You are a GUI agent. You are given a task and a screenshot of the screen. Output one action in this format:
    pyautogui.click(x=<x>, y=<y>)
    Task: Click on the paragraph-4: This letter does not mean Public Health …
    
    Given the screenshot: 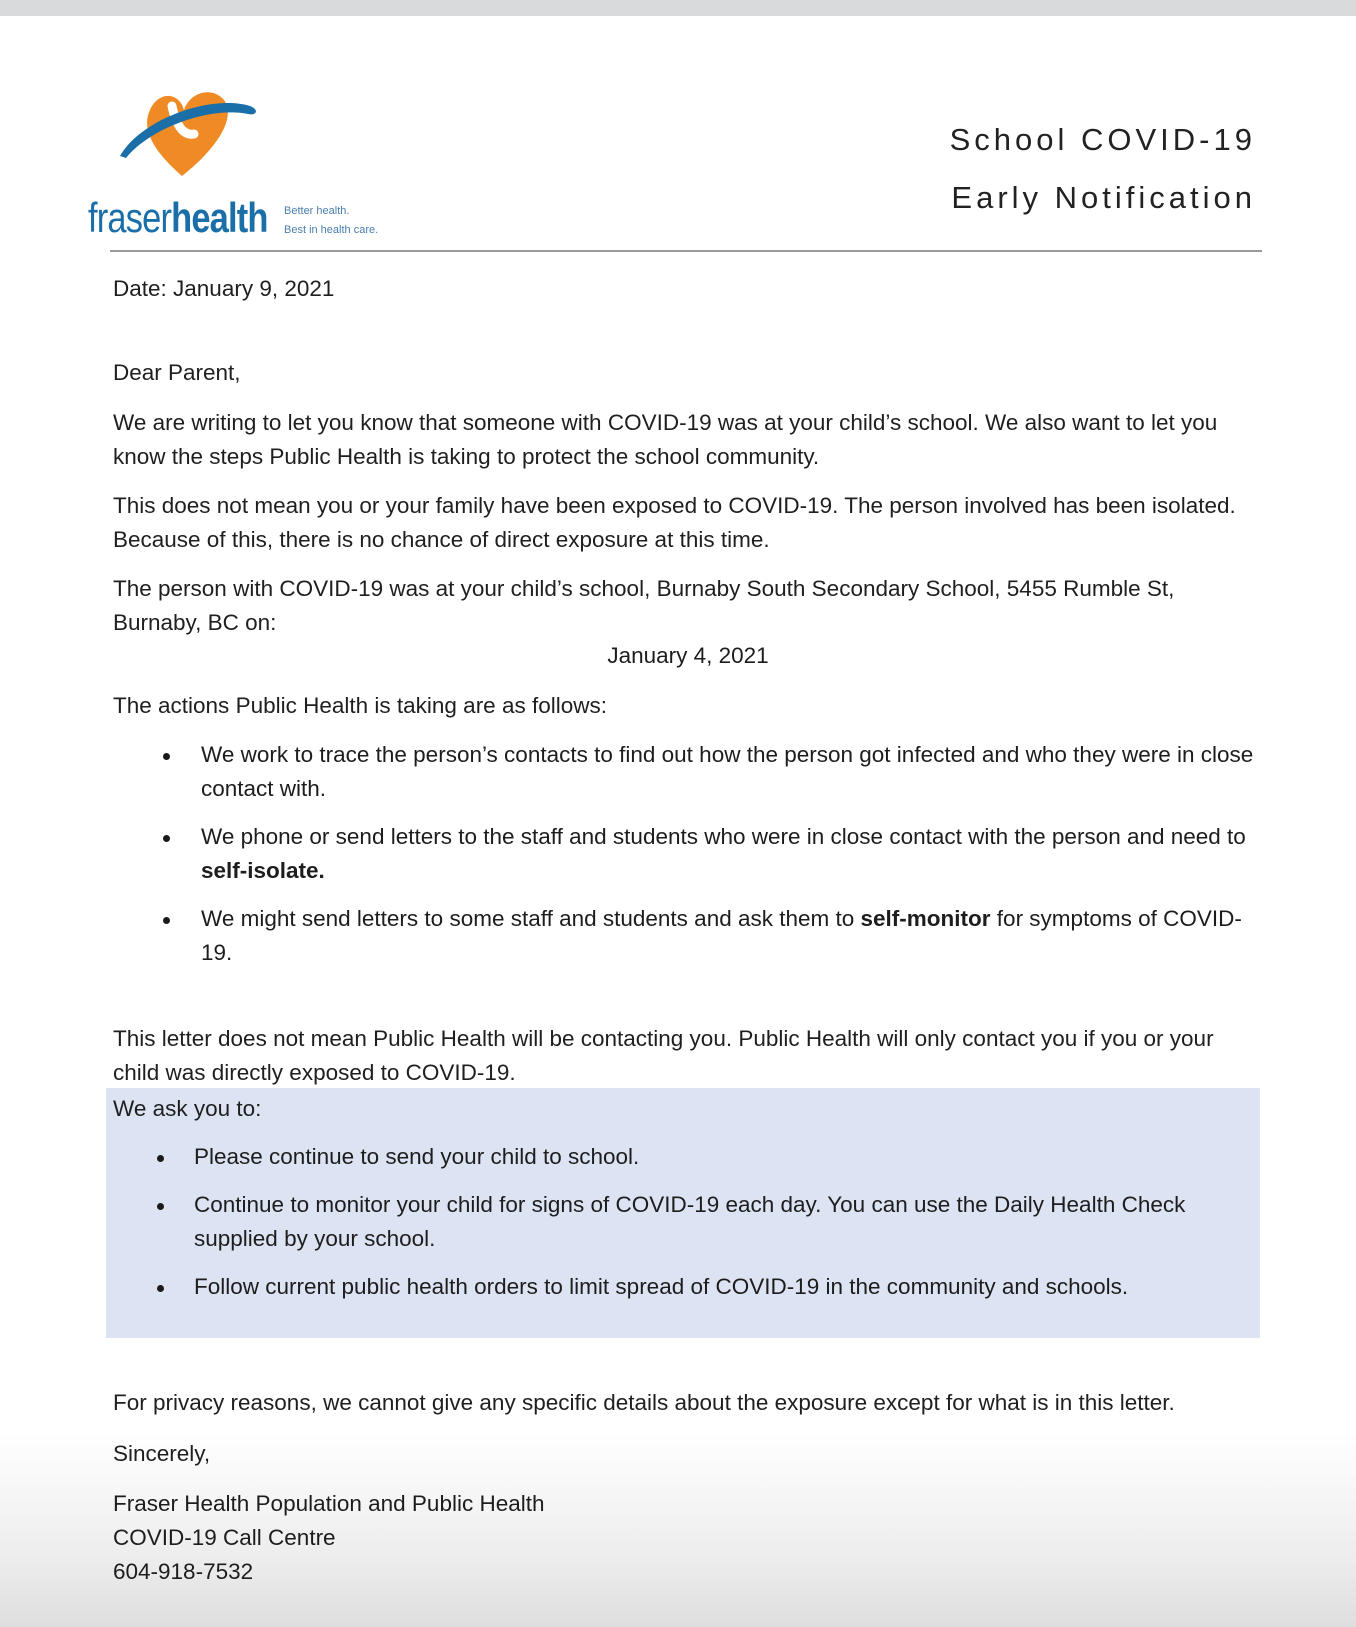 What is the action you would take?
    pyautogui.click(x=663, y=1055)
    